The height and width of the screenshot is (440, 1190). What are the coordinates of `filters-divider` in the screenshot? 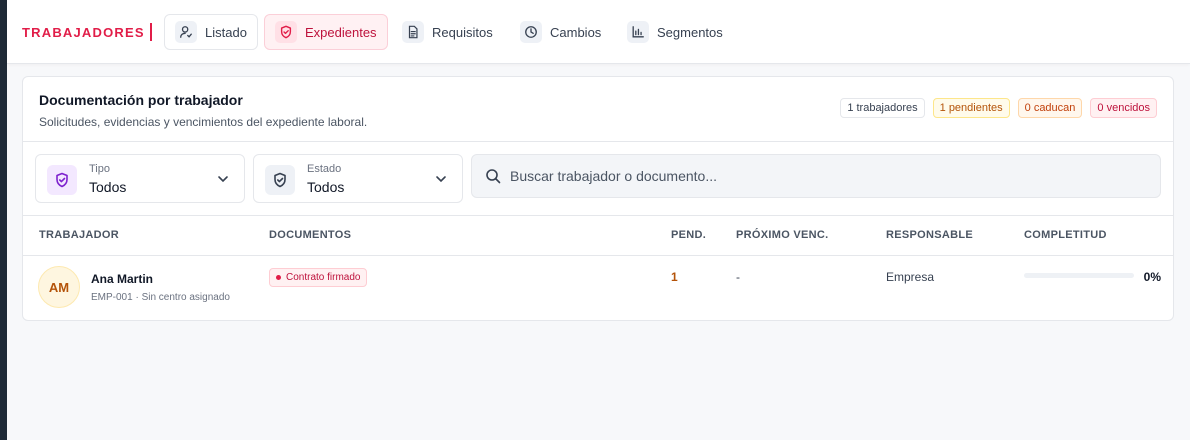 It's located at (598, 215).